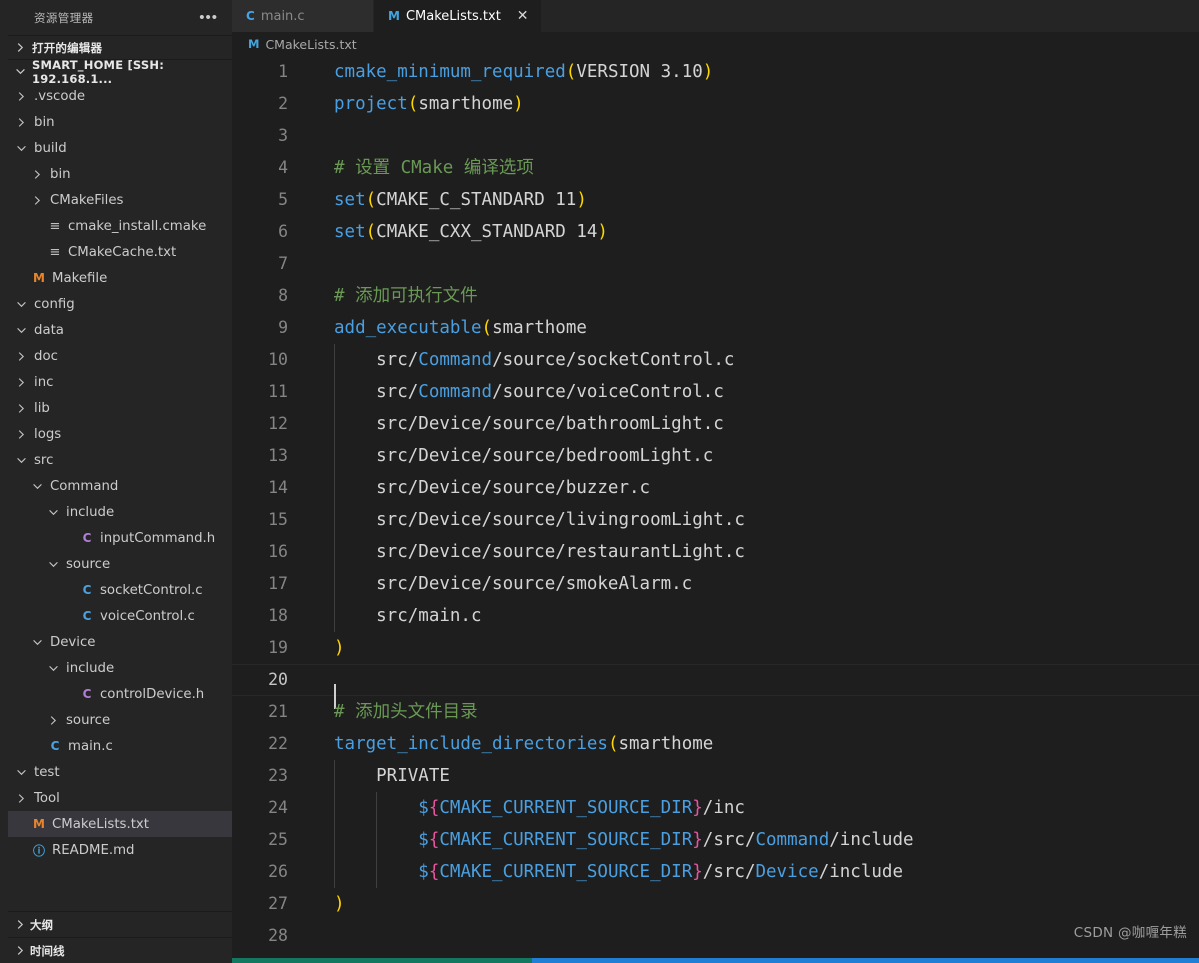 This screenshot has width=1199, height=963. Describe the element at coordinates (120, 356) in the screenshot. I see `tree-item-doc: doc` at that location.